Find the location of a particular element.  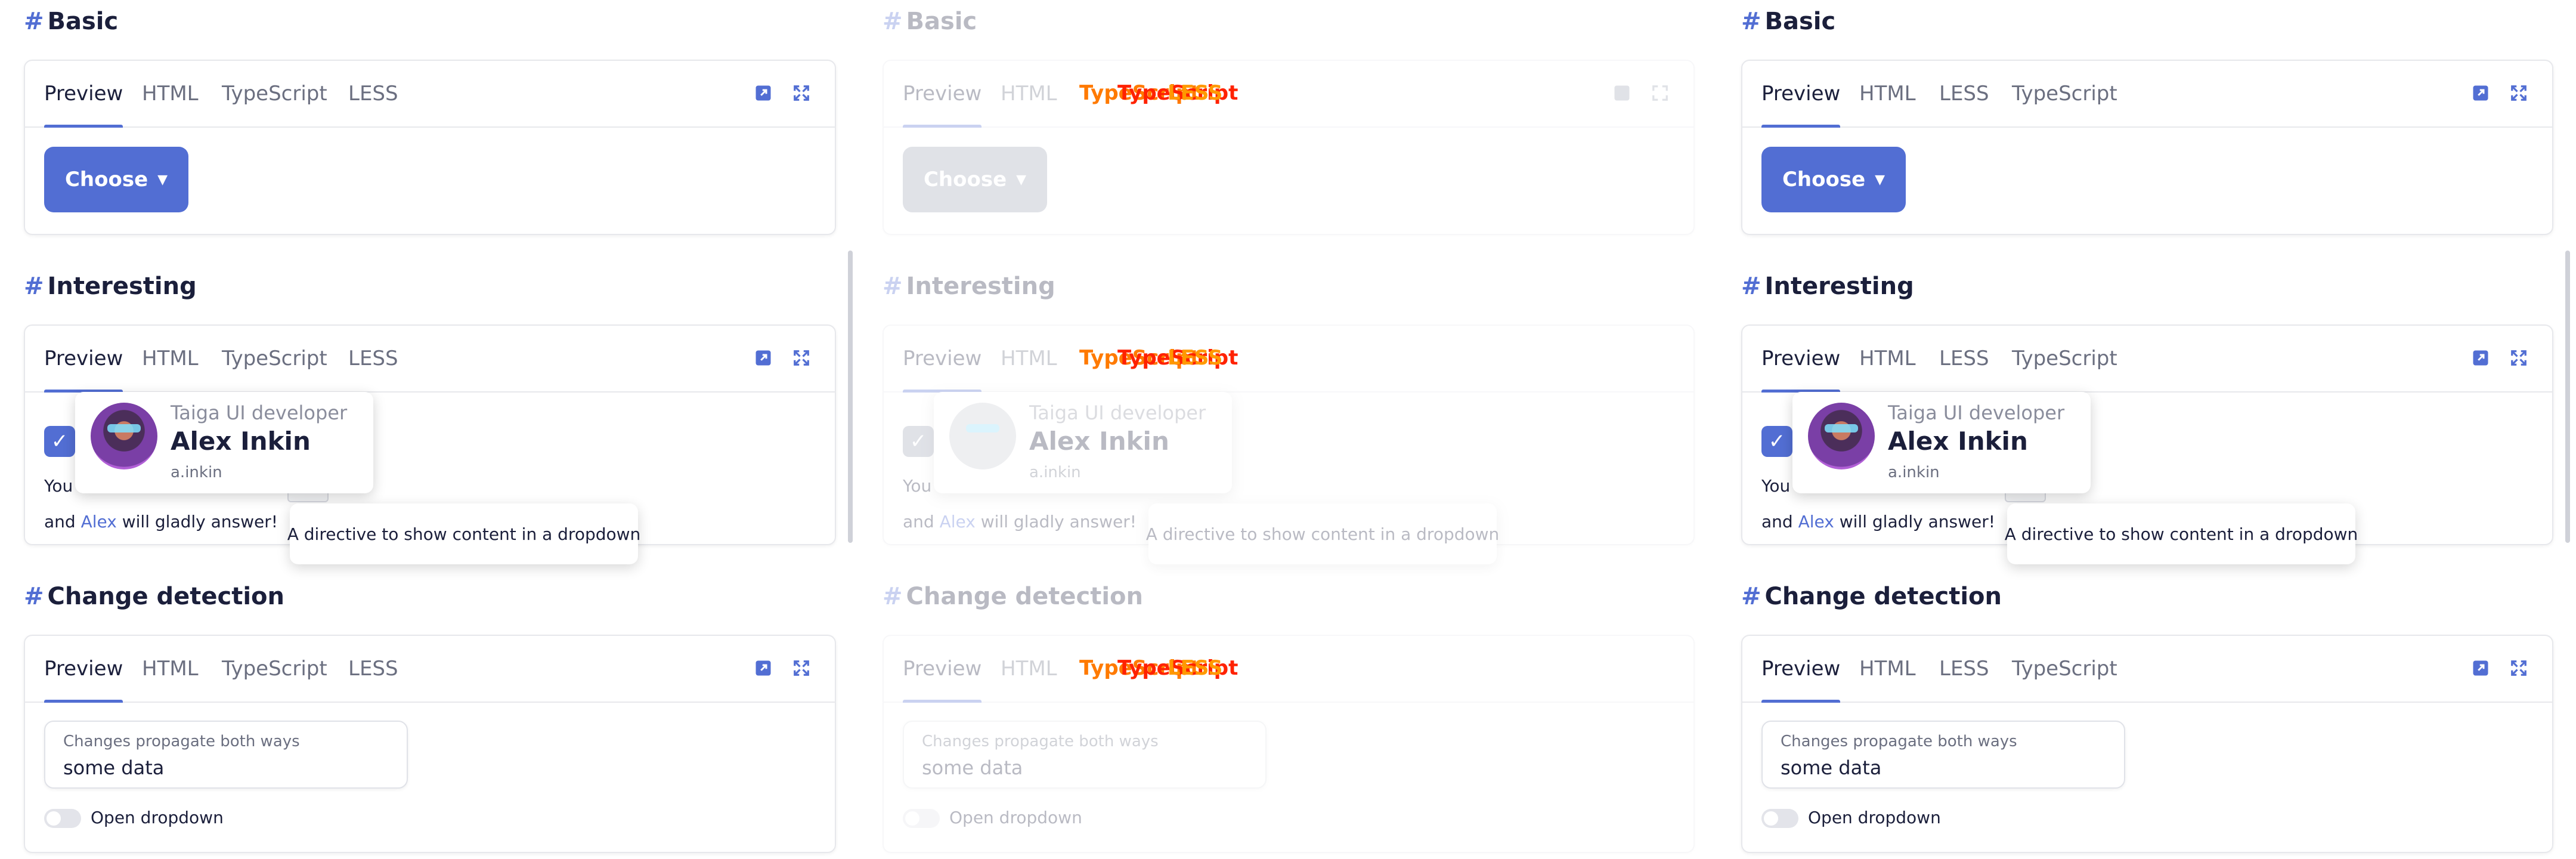

profile-name: Alex Inkin is located at coordinates (1958, 441).